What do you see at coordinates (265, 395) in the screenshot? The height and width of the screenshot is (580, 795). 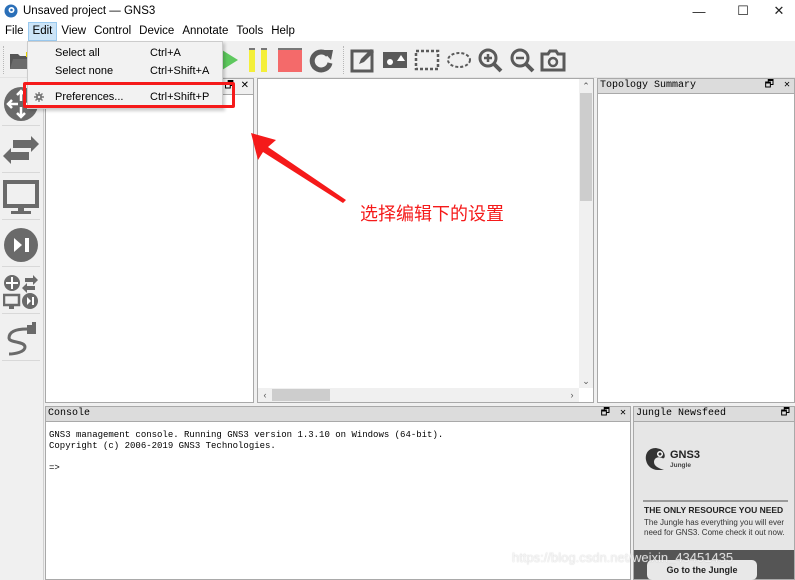 I see `scroll-left-icon: ‹` at bounding box center [265, 395].